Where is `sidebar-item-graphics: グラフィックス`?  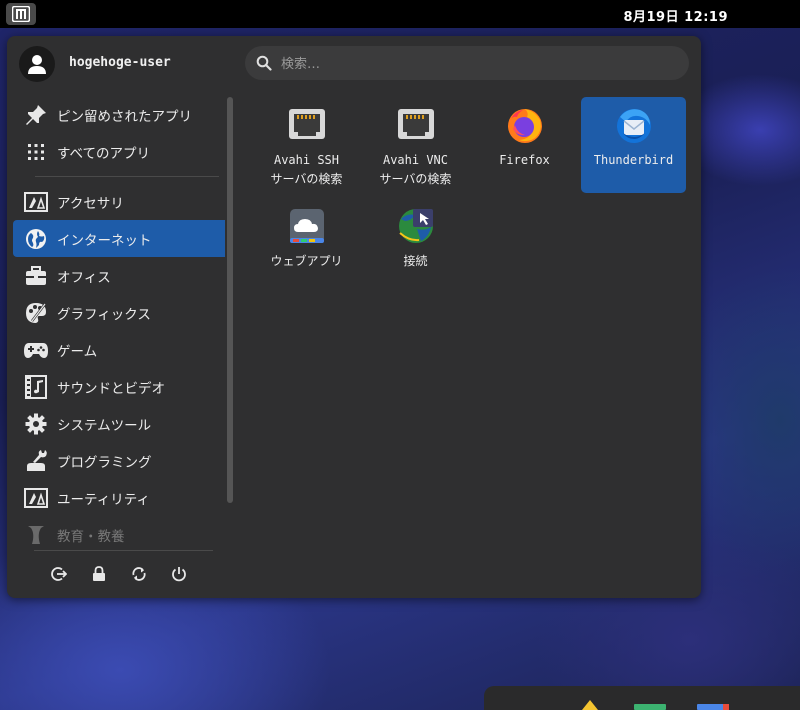
sidebar-item-graphics: グラフィックス is located at coordinates (119, 312).